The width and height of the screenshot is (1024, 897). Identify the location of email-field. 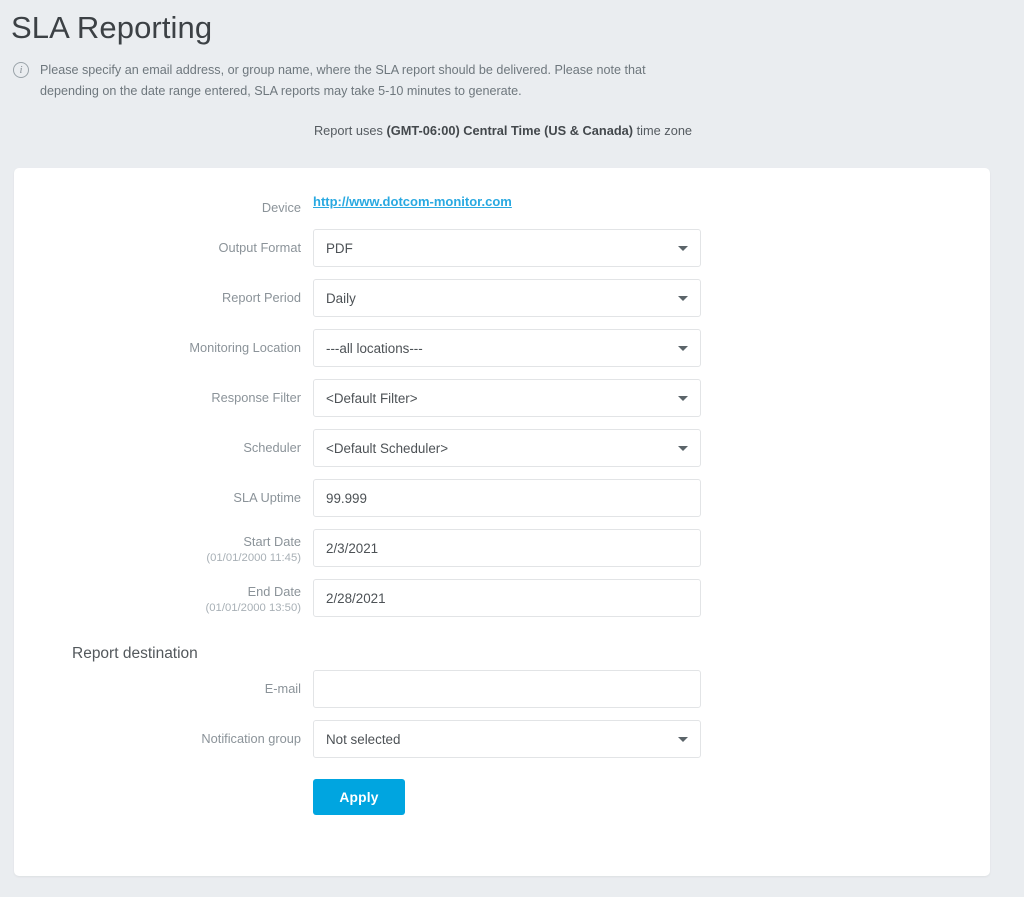
(507, 689).